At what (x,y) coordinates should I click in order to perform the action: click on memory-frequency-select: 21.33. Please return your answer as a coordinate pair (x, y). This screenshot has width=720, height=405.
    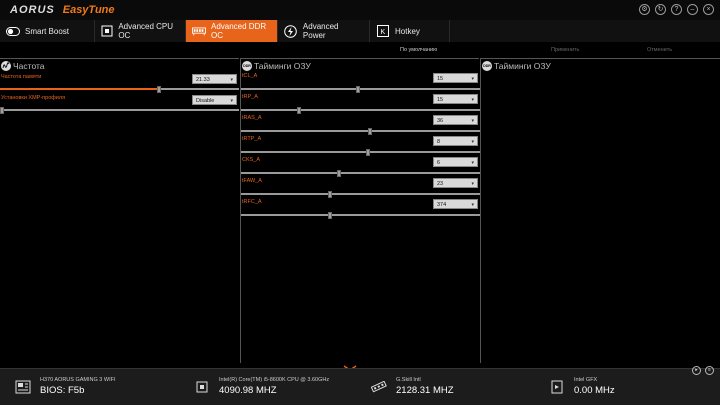
    Looking at the image, I should click on (214, 79).